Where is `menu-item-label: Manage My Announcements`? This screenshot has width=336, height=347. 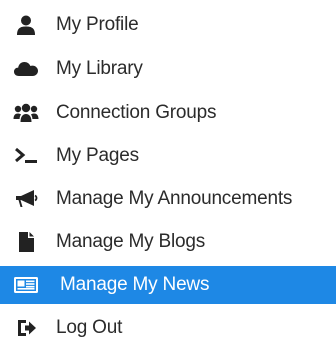
menu-item-label: Manage My Announcements is located at coordinates (174, 198).